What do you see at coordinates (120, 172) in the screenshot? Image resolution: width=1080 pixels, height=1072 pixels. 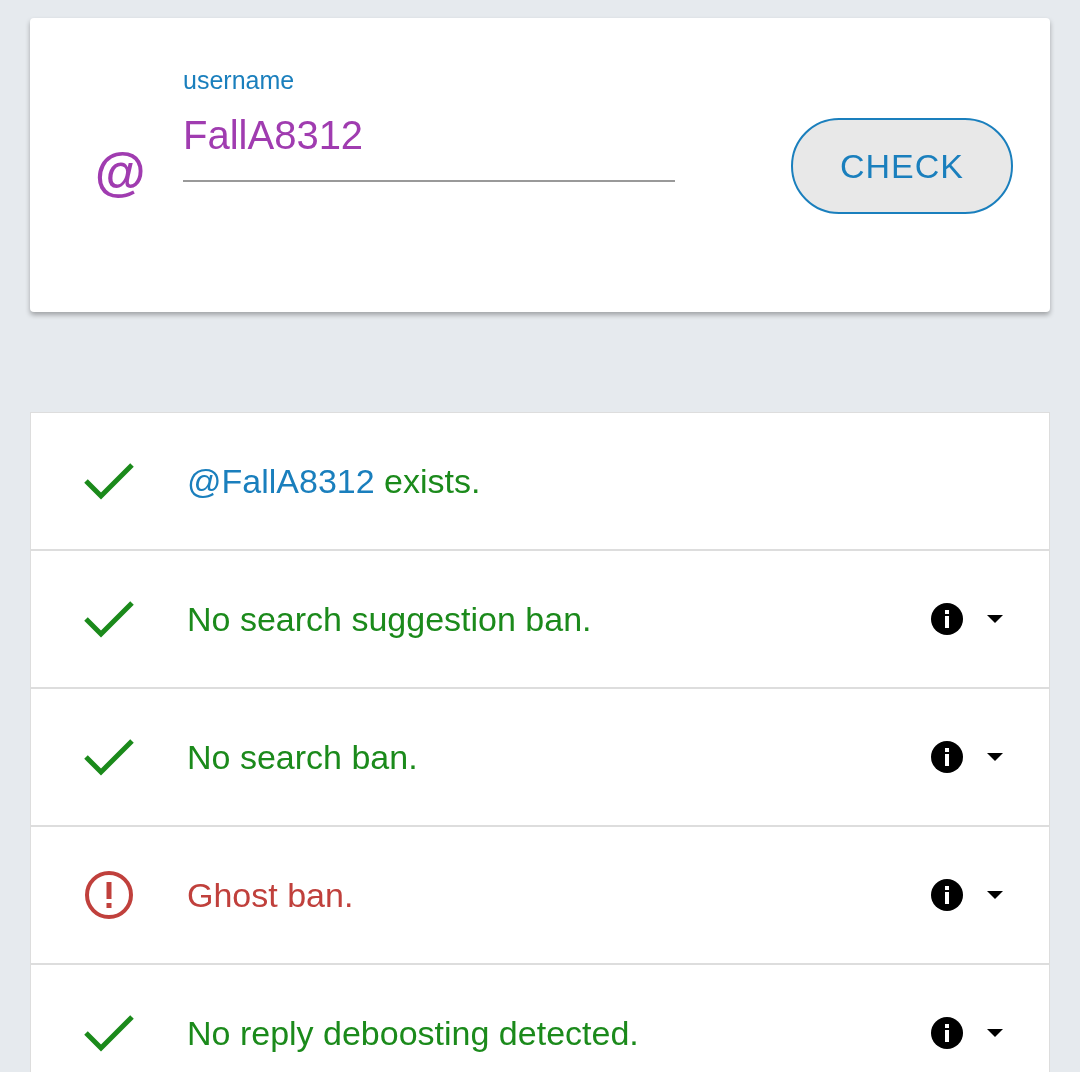 I see `at-sign: @` at bounding box center [120, 172].